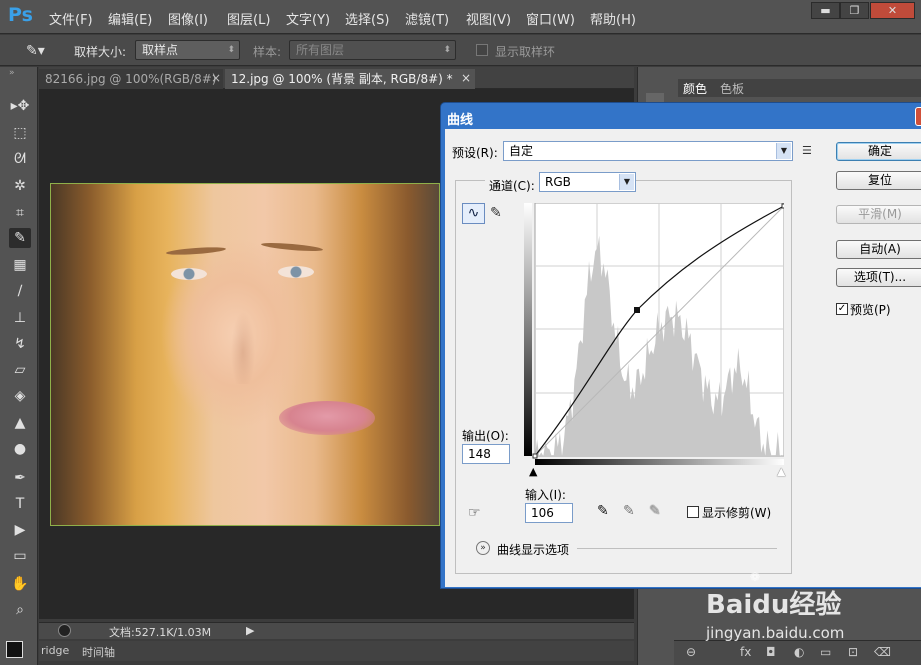 Image resolution: width=921 pixels, height=665 pixels. What do you see at coordinates (486, 454) in the screenshot?
I see `output-field: 148` at bounding box center [486, 454].